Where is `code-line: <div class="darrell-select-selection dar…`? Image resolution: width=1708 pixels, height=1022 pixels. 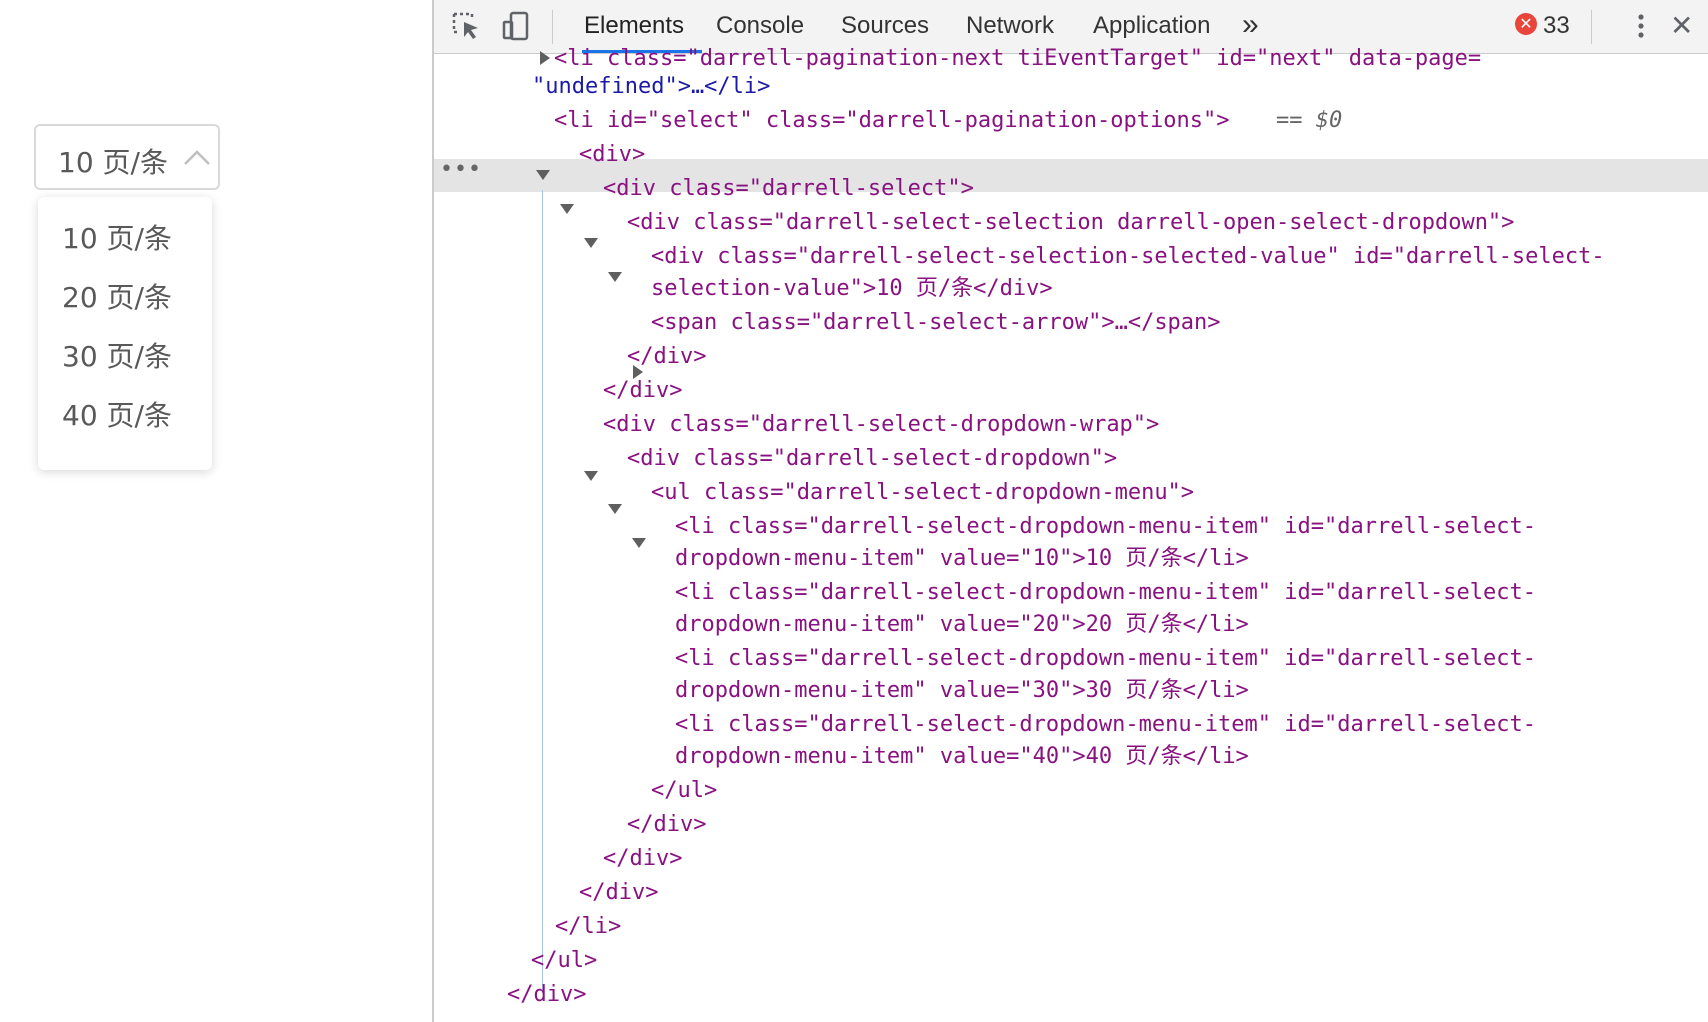 code-line: <div class="darrell-select-selection dar… is located at coordinates (1070, 222).